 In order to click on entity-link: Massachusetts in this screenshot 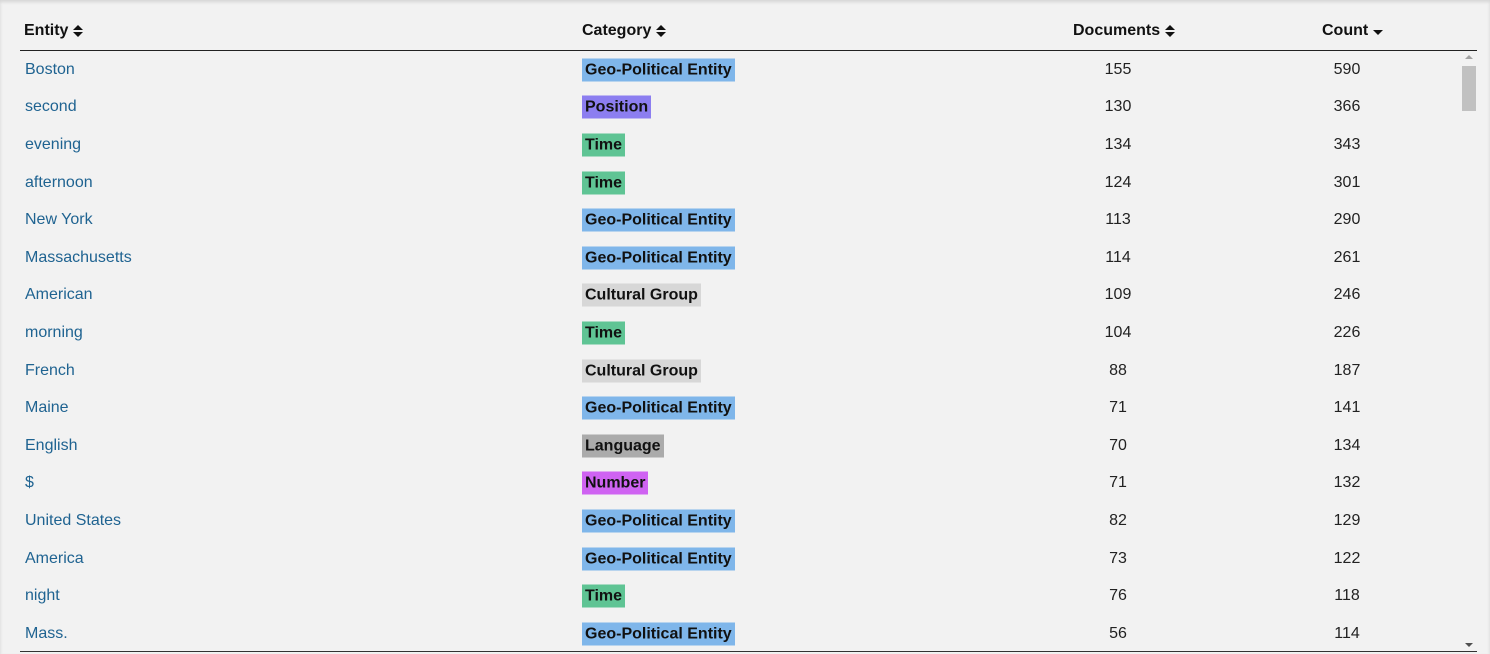, I will do `click(78, 258)`.